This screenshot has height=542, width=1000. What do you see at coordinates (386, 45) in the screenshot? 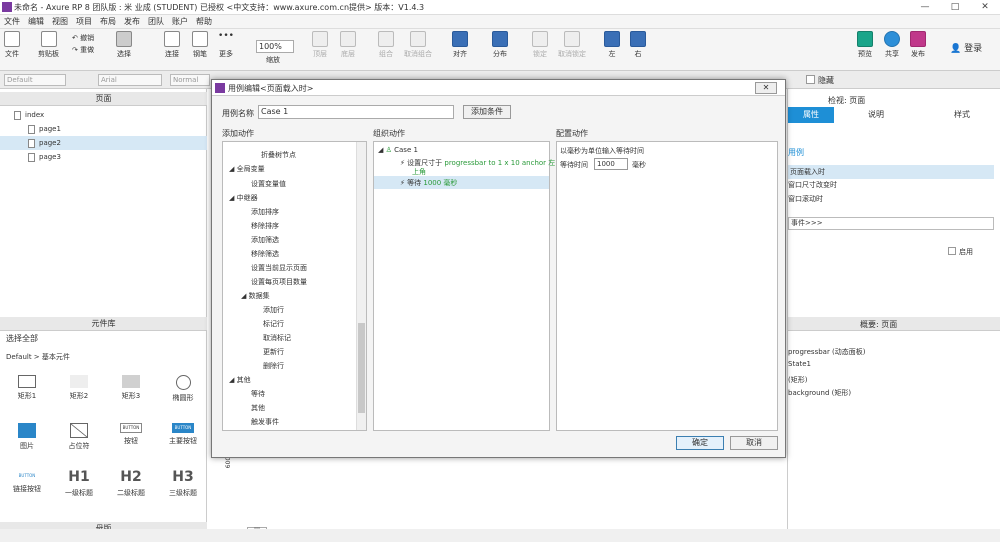
I see `group-button: 组合` at bounding box center [386, 45].